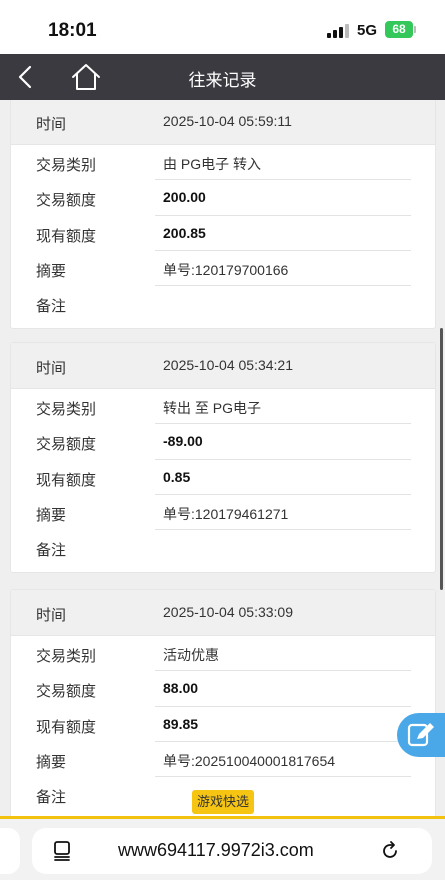  I want to click on type-row: 交易类别 转出 至 PG电子, so click(223, 407).